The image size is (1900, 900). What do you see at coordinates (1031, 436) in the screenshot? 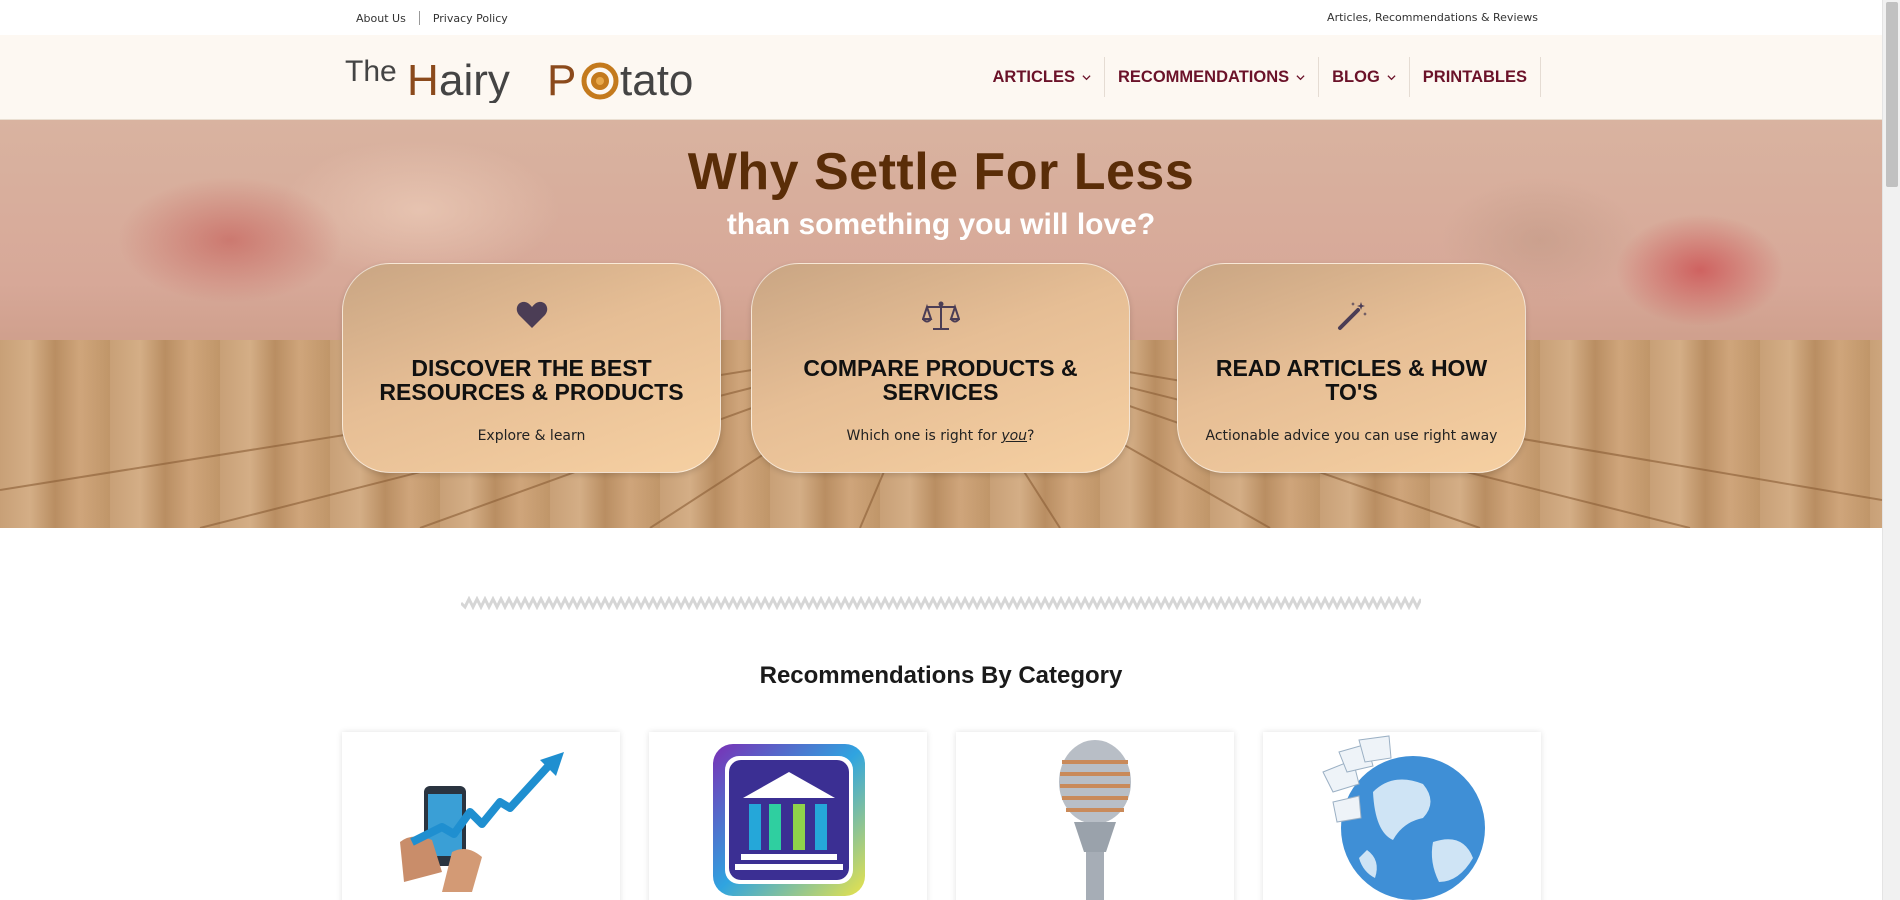
I see `compare-card-desc-suffix: ?` at bounding box center [1031, 436].